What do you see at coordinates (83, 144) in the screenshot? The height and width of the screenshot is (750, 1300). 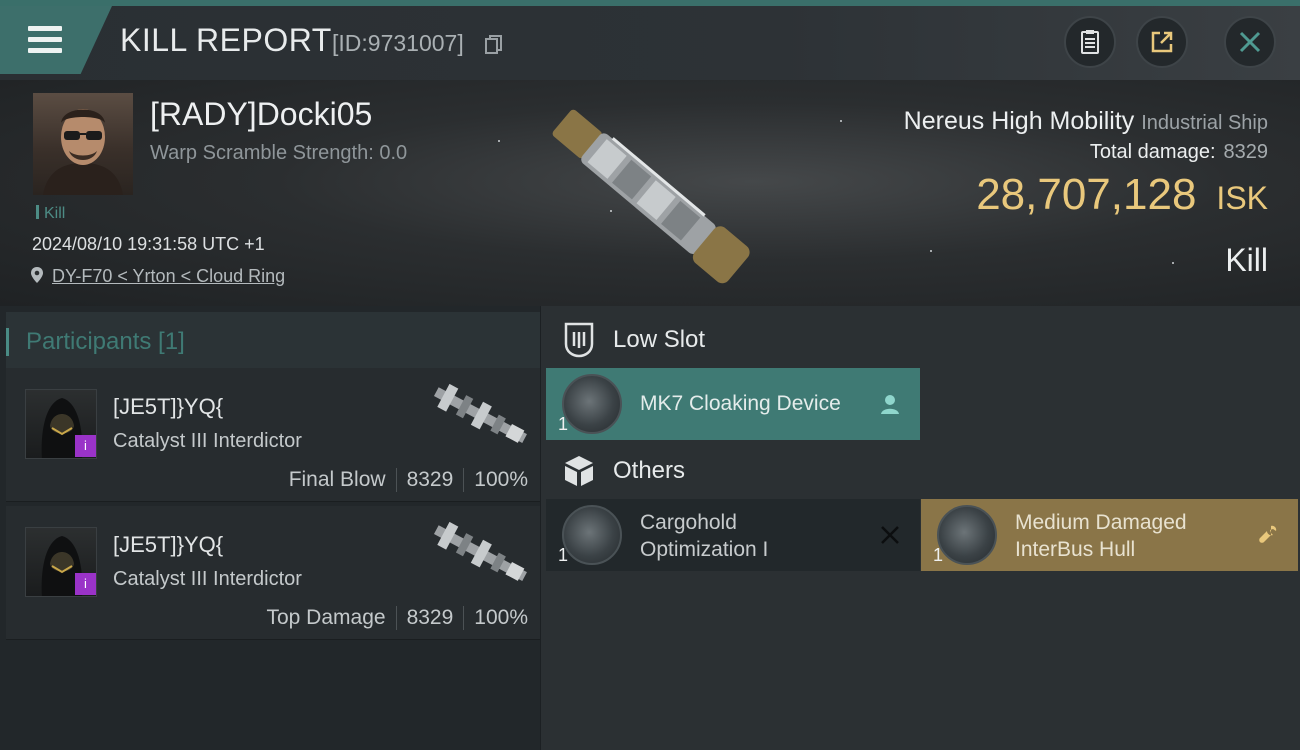 I see `victim-portrait` at bounding box center [83, 144].